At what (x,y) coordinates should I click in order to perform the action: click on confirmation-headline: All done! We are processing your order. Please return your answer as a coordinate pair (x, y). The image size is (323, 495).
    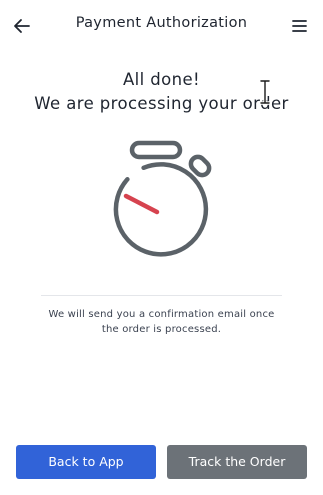
    Looking at the image, I should click on (161, 92).